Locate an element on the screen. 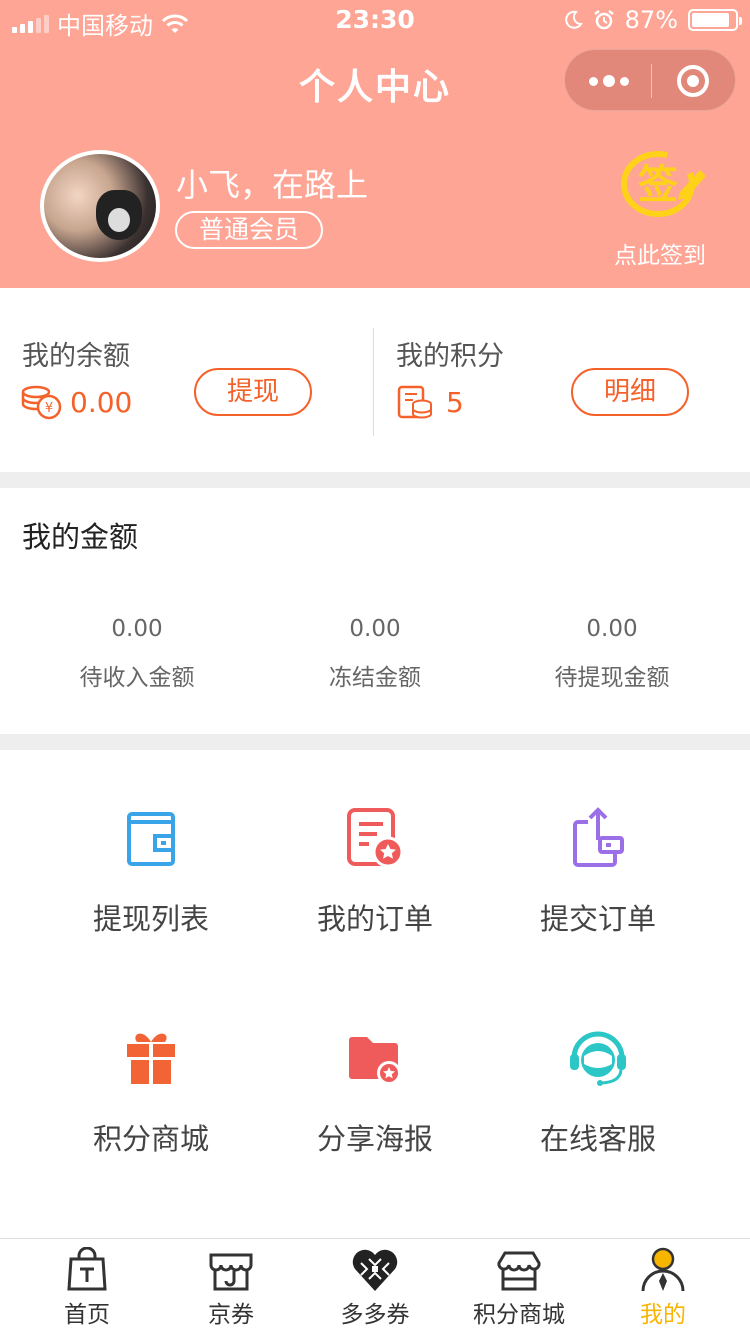 The height and width of the screenshot is (1334, 750). points-title: 我的积分 is located at coordinates (450, 356).